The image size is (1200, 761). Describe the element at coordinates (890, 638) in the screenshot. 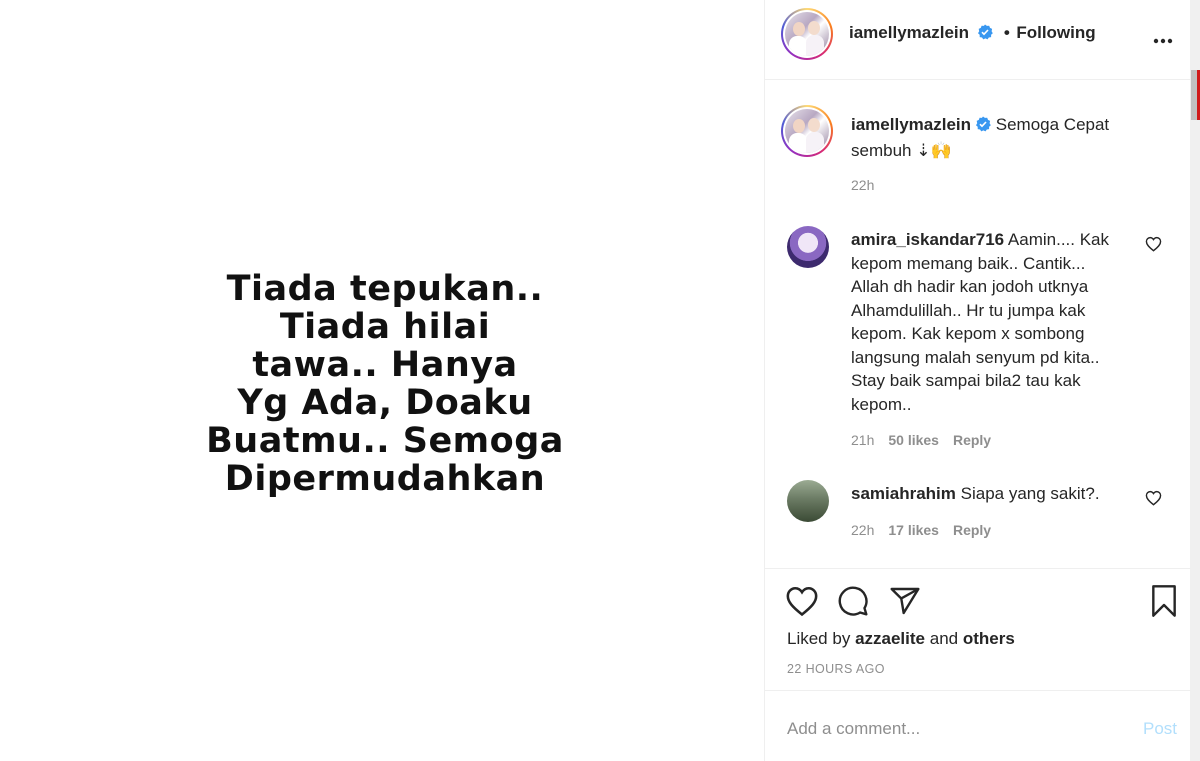

I see `liked-by-user: azzaelite` at that location.